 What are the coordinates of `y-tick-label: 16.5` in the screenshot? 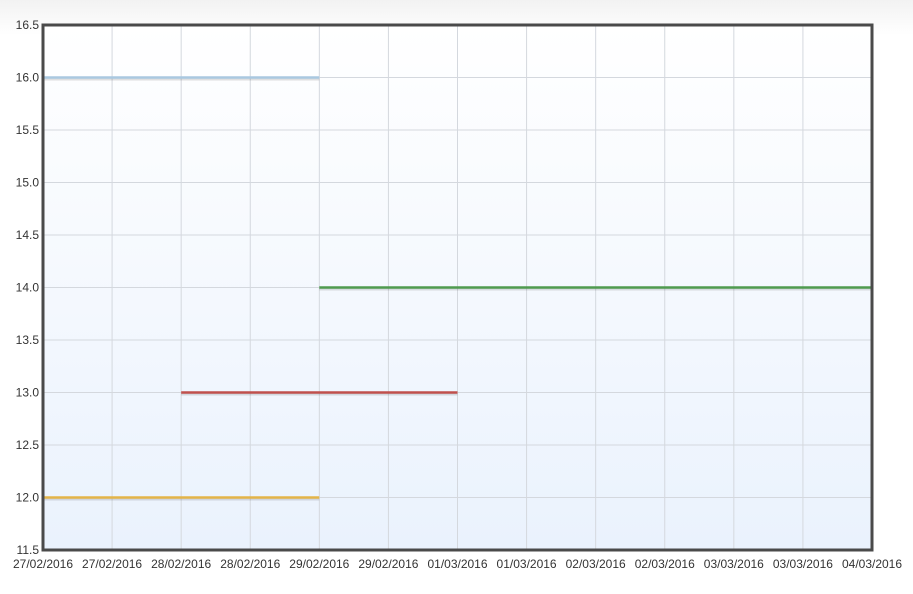 It's located at (28, 25).